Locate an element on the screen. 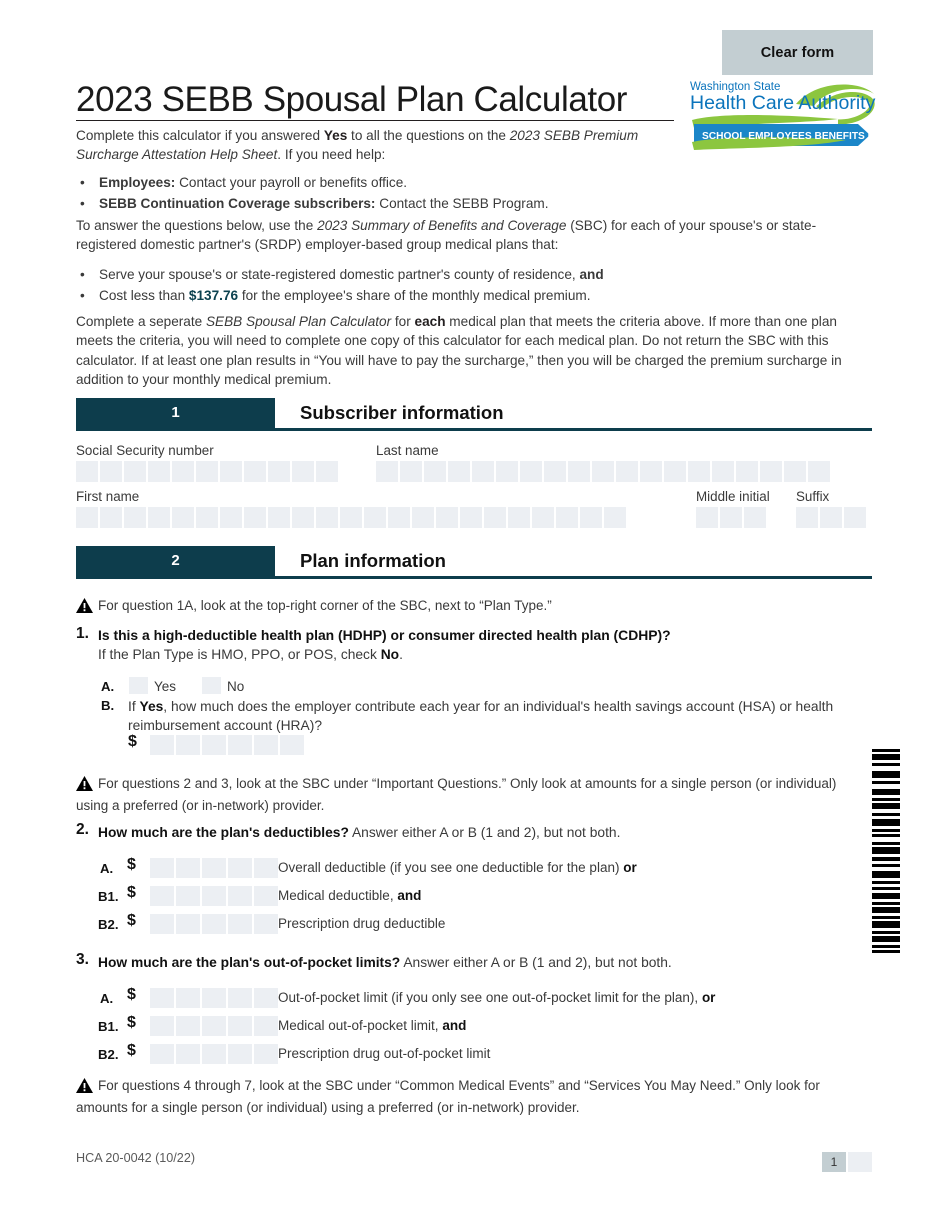 This screenshot has height=1230, width=950. suffix-input is located at coordinates (831, 517).